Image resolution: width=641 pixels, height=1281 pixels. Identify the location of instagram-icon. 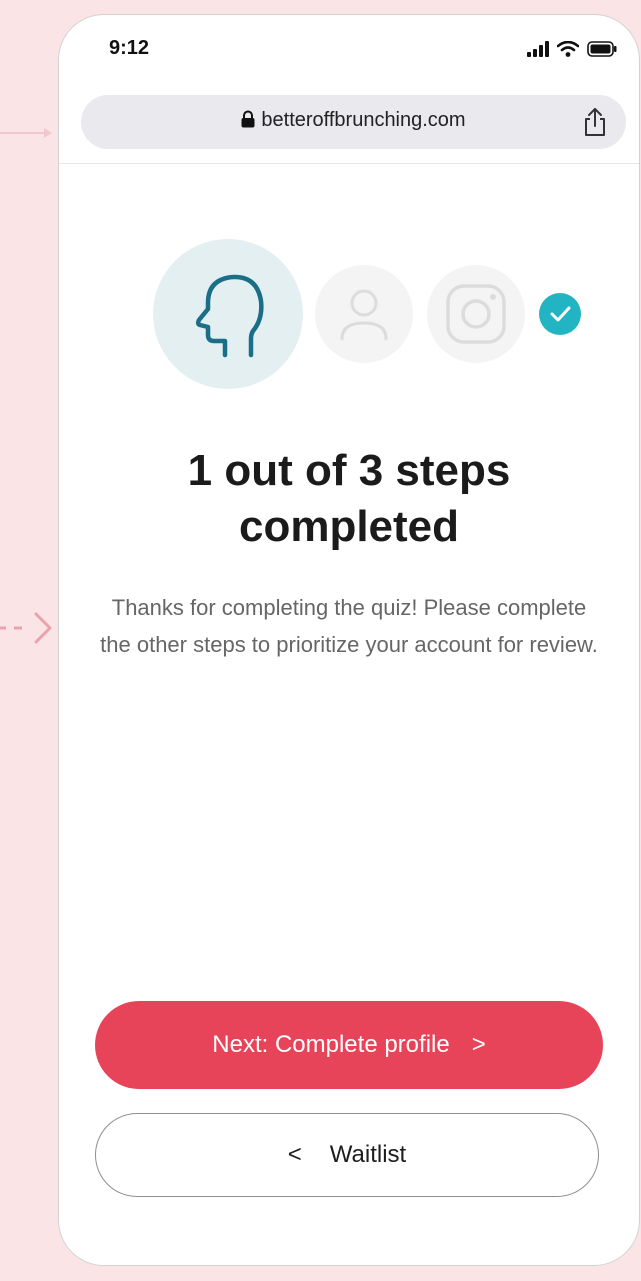
(476, 314).